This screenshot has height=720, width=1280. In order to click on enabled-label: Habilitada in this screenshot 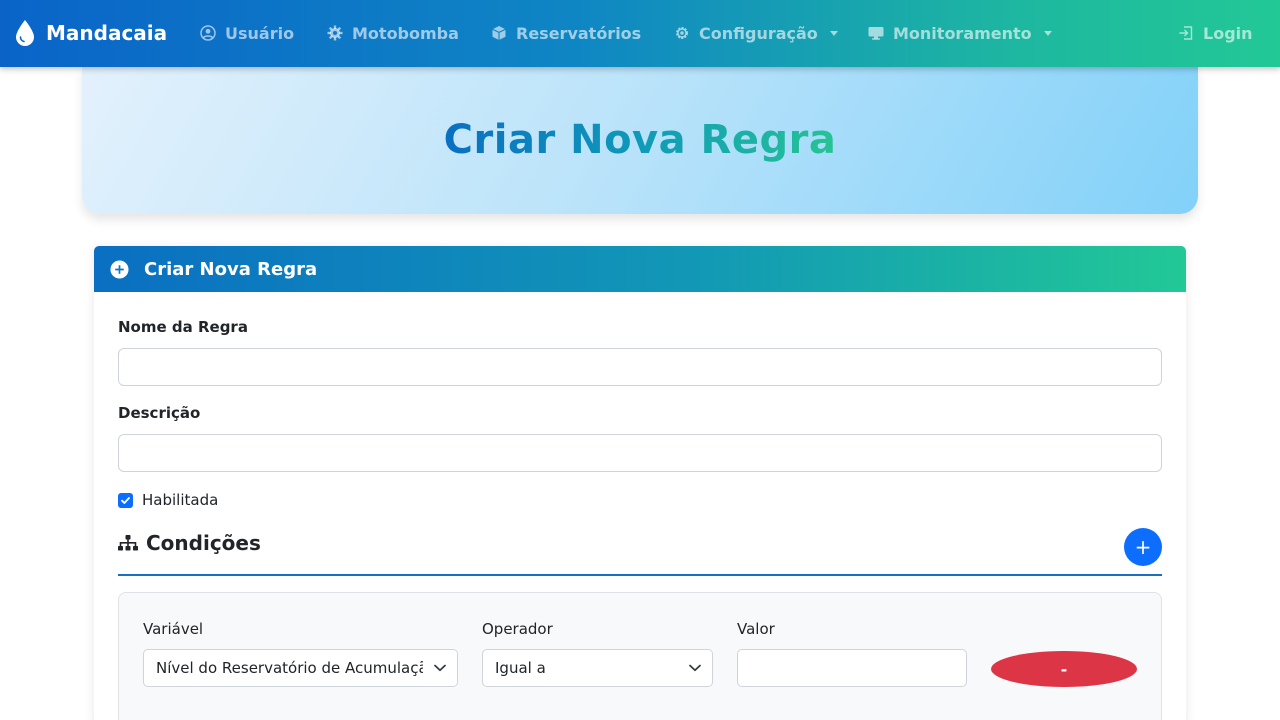, I will do `click(180, 500)`.